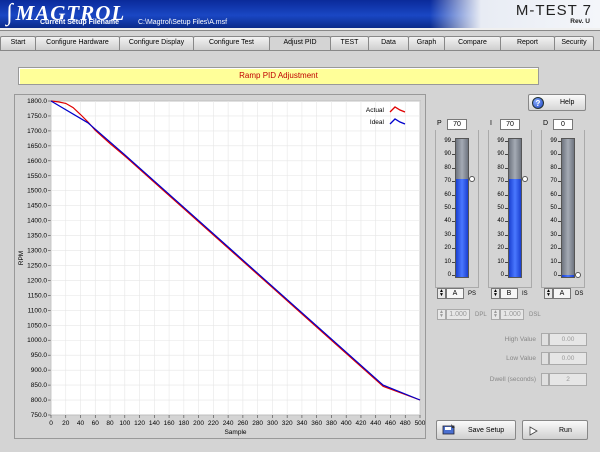 This screenshot has width=600, height=452. Describe the element at coordinates (445, 208) in the screenshot. I see `p-gain-scale: 99 90 80 70 60 50 40 30 20 10 0` at that location.